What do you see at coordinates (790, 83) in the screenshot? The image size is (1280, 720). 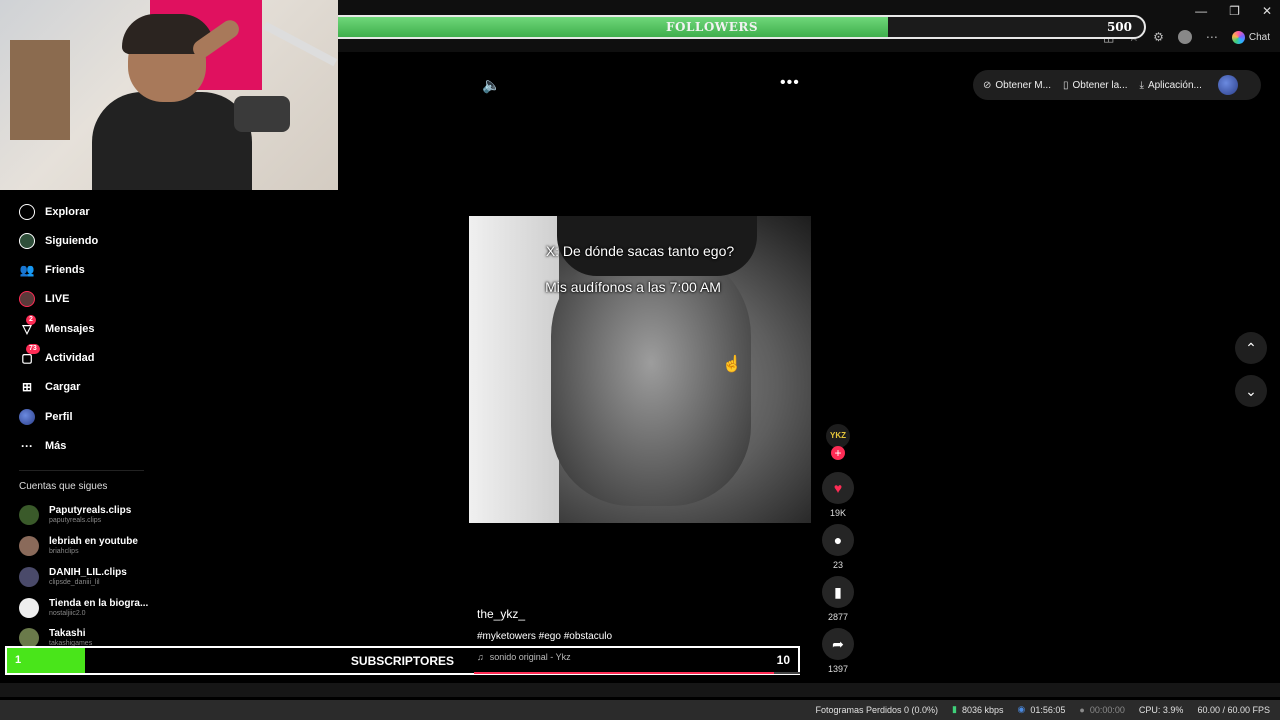 I see `video-more-icon: •••` at bounding box center [790, 83].